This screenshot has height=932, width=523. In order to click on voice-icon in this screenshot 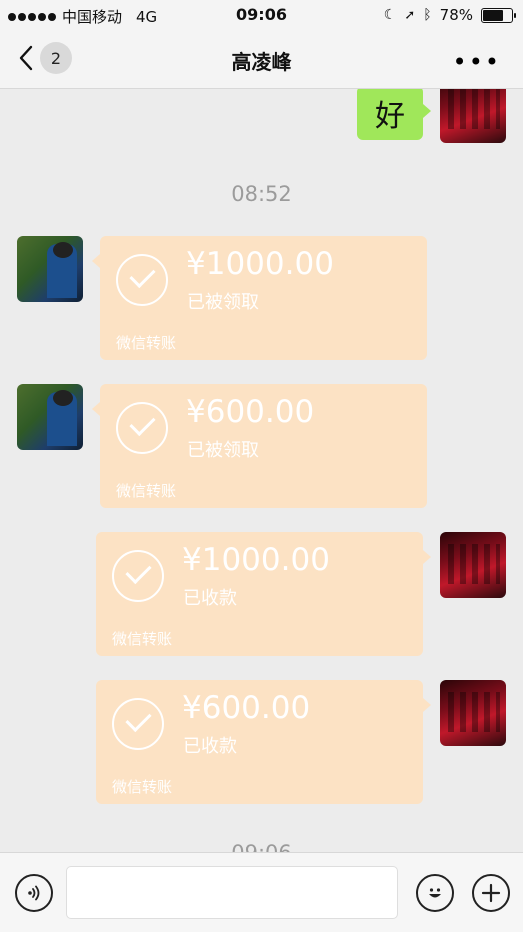, I will do `click(34, 893)`.